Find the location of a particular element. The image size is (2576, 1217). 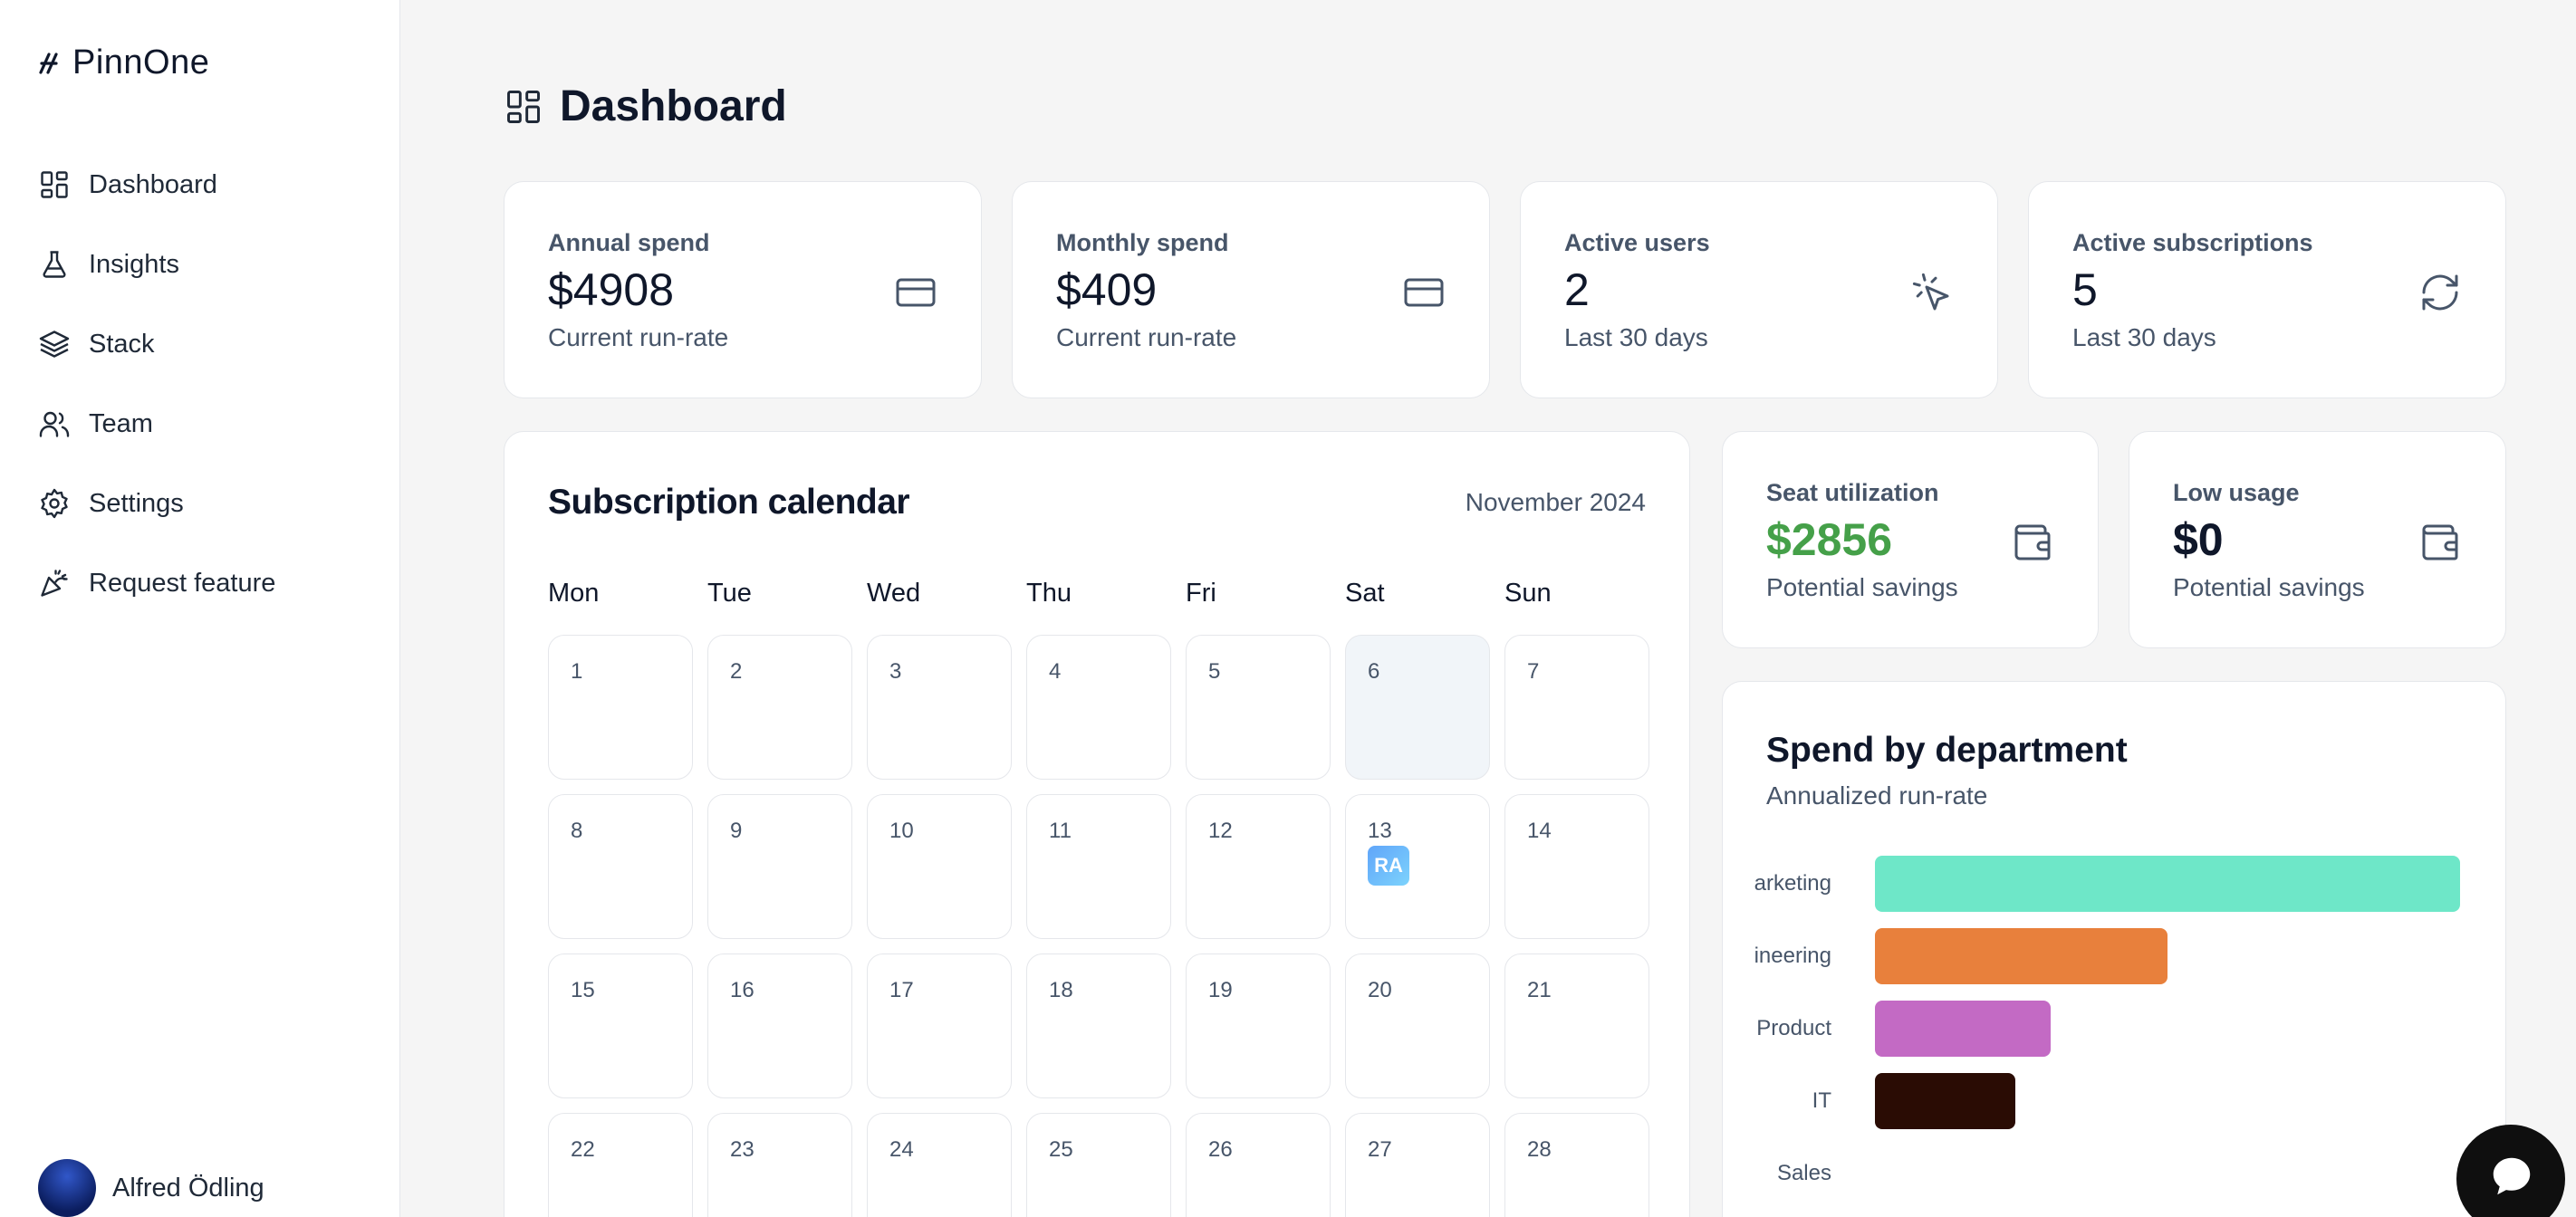

sidebar-item-label: Request feature is located at coordinates (182, 583).